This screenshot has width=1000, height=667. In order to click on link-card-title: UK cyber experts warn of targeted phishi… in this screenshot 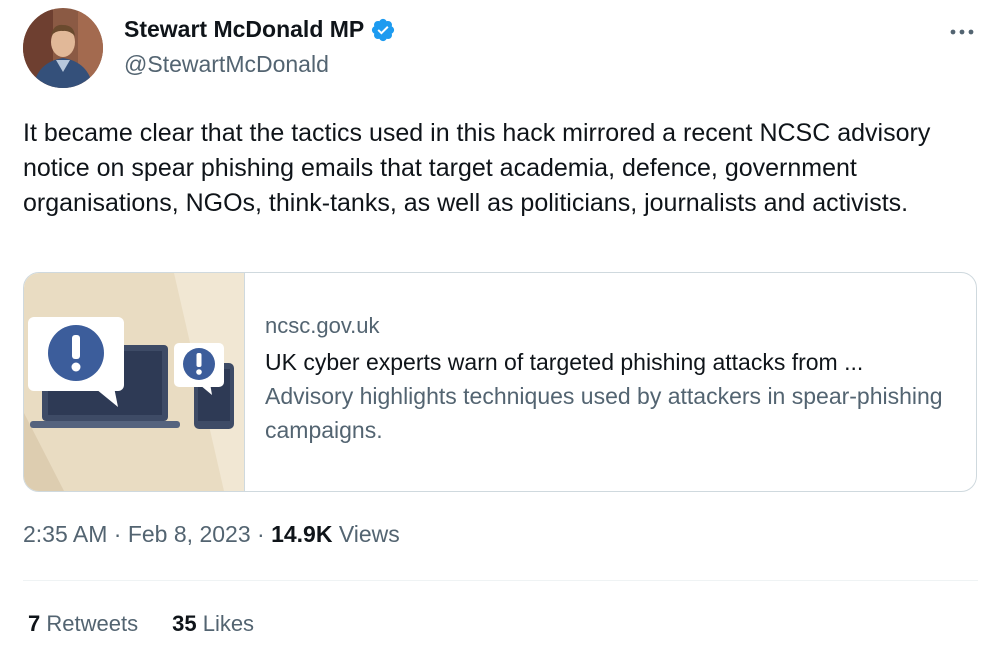, I will do `click(564, 362)`.